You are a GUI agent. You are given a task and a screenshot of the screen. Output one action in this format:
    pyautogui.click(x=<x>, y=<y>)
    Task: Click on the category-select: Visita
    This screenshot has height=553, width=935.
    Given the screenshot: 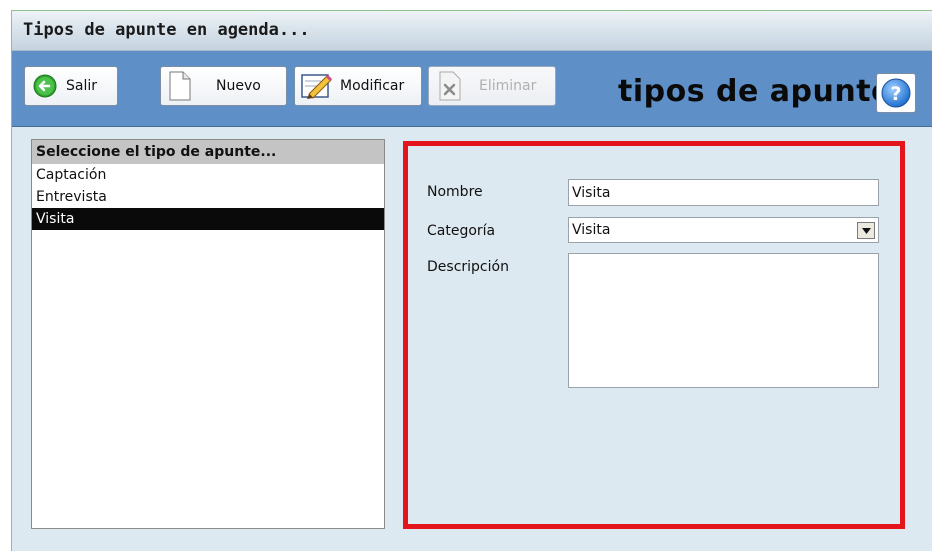 What is the action you would take?
    pyautogui.click(x=723, y=230)
    